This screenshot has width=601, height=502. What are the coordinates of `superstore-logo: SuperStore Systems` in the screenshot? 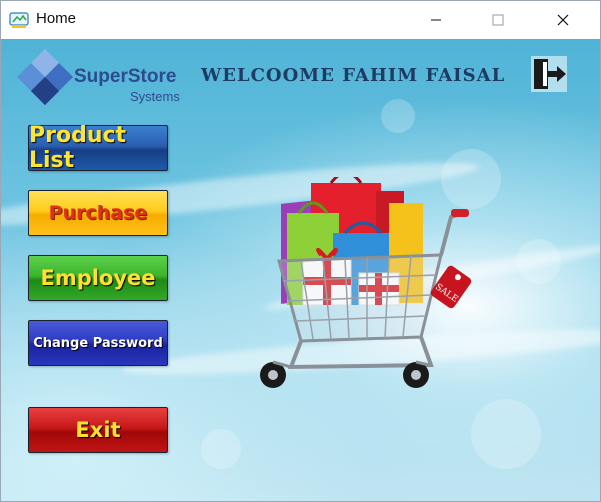 It's located at (100, 80).